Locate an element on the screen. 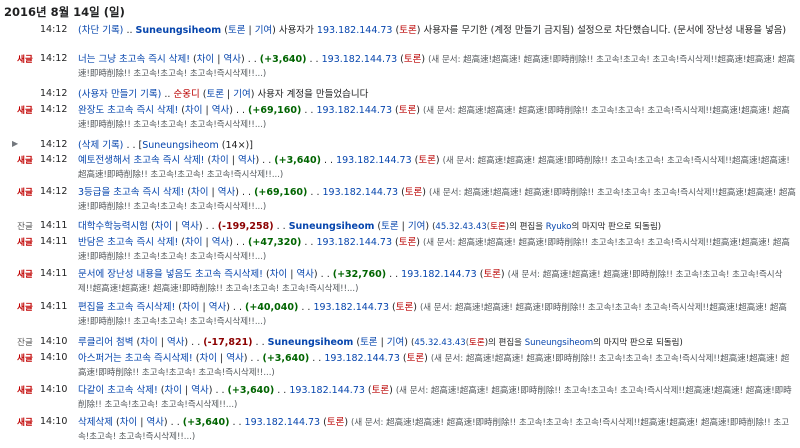  expand-arrow-icon: ▶ is located at coordinates (15, 143).